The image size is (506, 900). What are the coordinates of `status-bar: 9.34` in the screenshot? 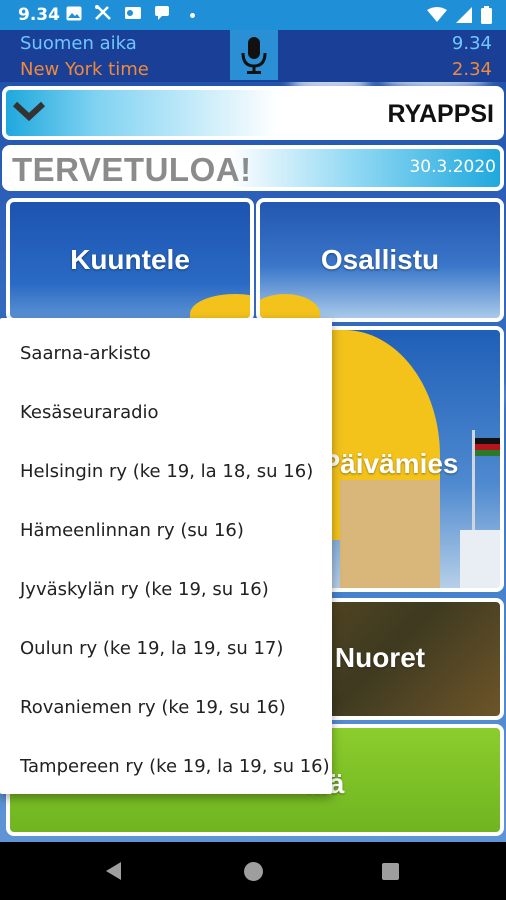 It's located at (253, 15).